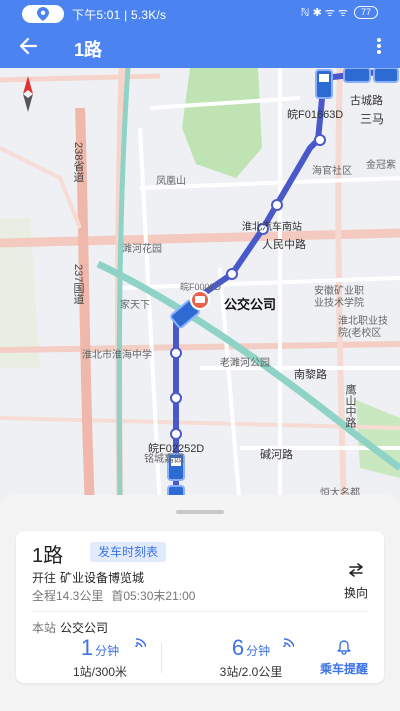 This screenshot has width=400, height=711. I want to click on map-label-mingcheng: 铭城嘉园, so click(164, 459).